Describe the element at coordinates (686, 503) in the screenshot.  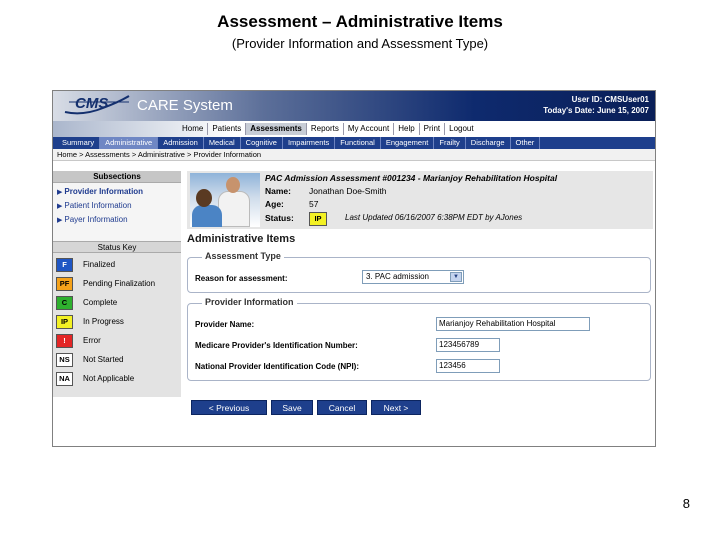
I see `page-number: 8` at that location.